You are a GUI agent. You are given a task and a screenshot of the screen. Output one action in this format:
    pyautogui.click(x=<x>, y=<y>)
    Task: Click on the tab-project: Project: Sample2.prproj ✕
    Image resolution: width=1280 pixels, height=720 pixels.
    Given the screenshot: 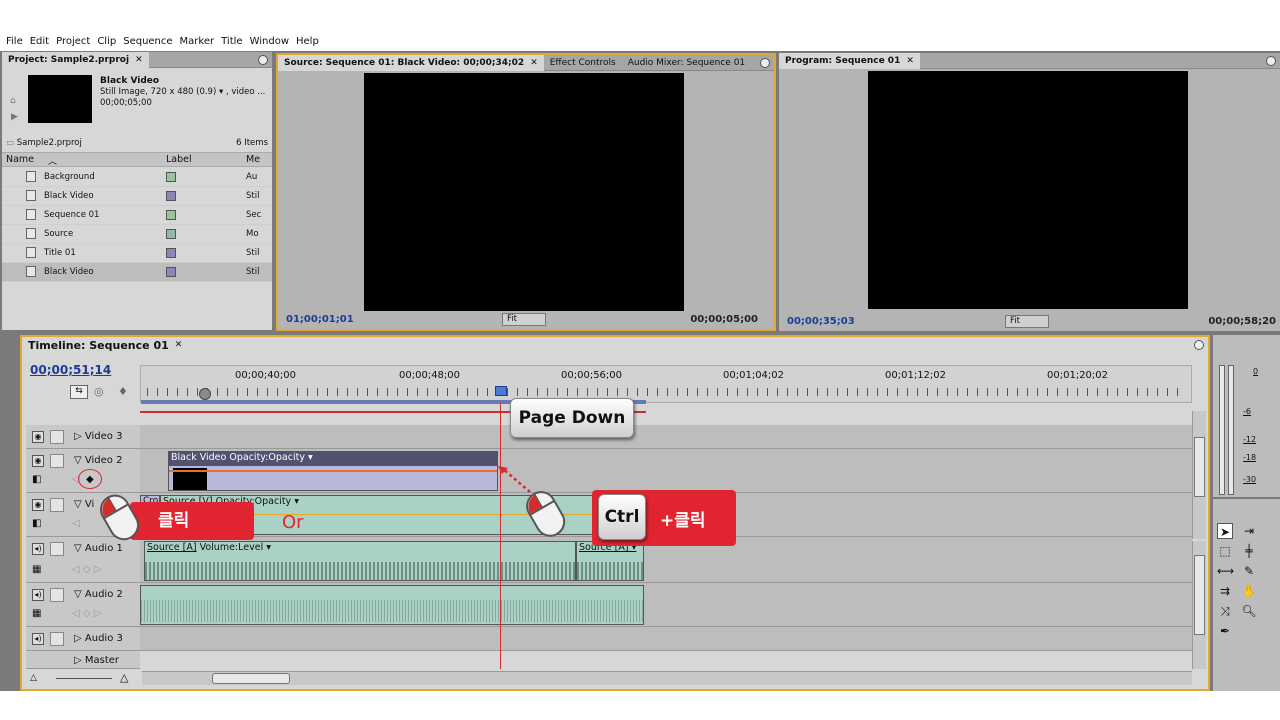 What is the action you would take?
    pyautogui.click(x=75, y=59)
    